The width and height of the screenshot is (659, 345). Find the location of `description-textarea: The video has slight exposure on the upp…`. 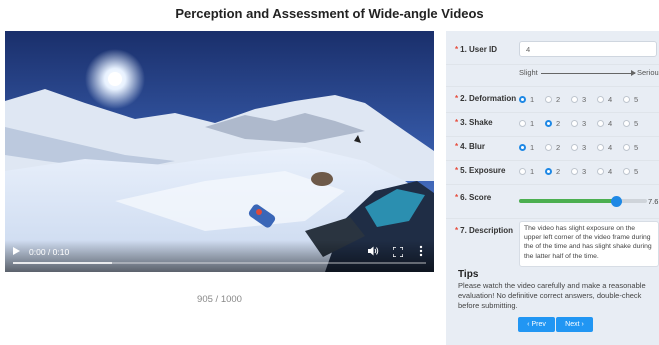

description-textarea: The video has slight exposure on the upp… is located at coordinates (589, 244).